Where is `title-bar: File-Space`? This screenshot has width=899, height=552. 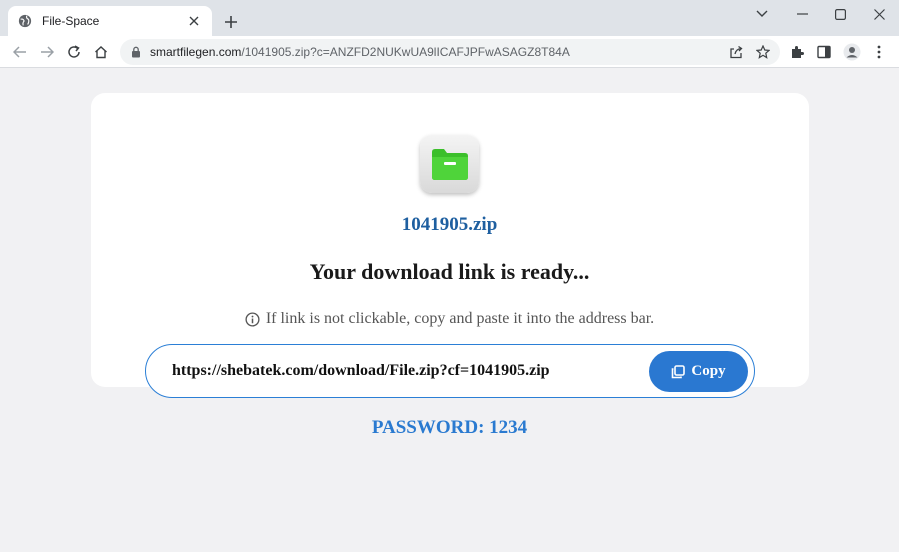 title-bar: File-Space is located at coordinates (449, 18).